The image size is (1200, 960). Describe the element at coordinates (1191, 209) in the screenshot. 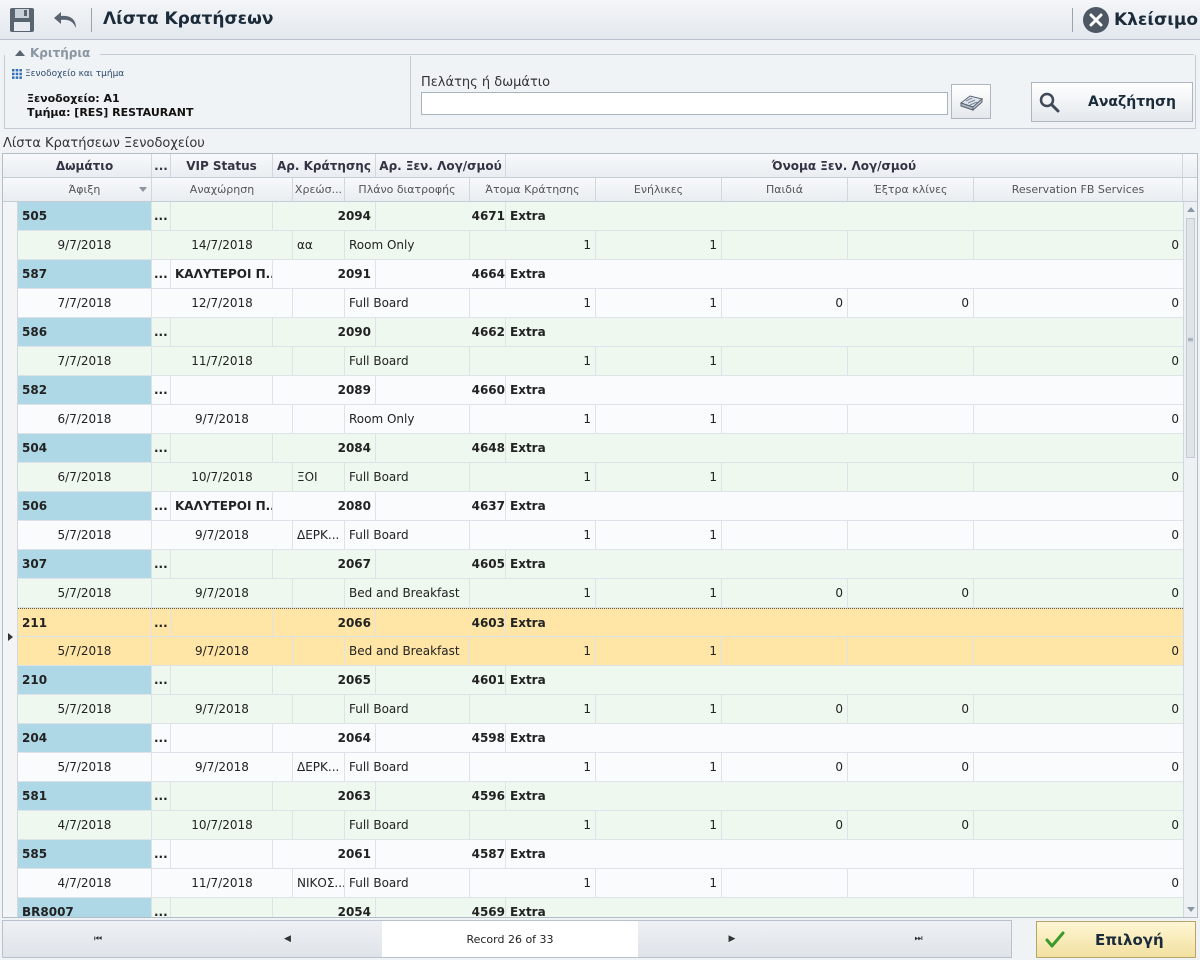

I see `scroll-up-icon` at that location.